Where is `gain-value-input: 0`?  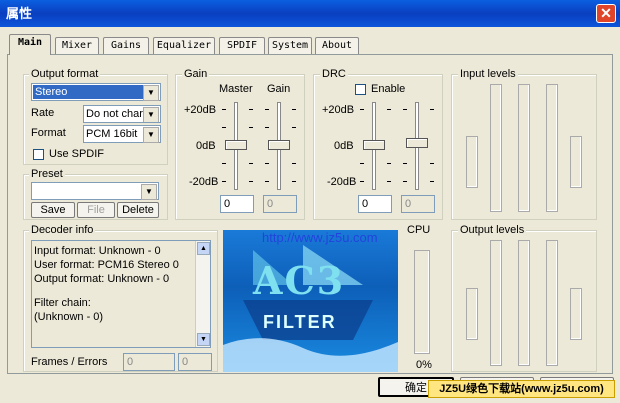 gain-value-input: 0 is located at coordinates (280, 204).